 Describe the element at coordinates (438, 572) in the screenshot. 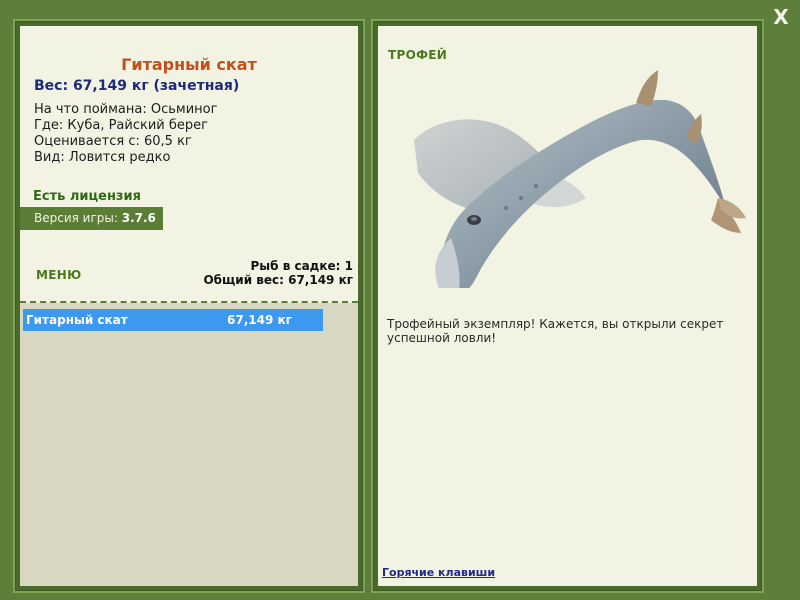

I see `hotkeys-link: Горячие клавиши` at that location.